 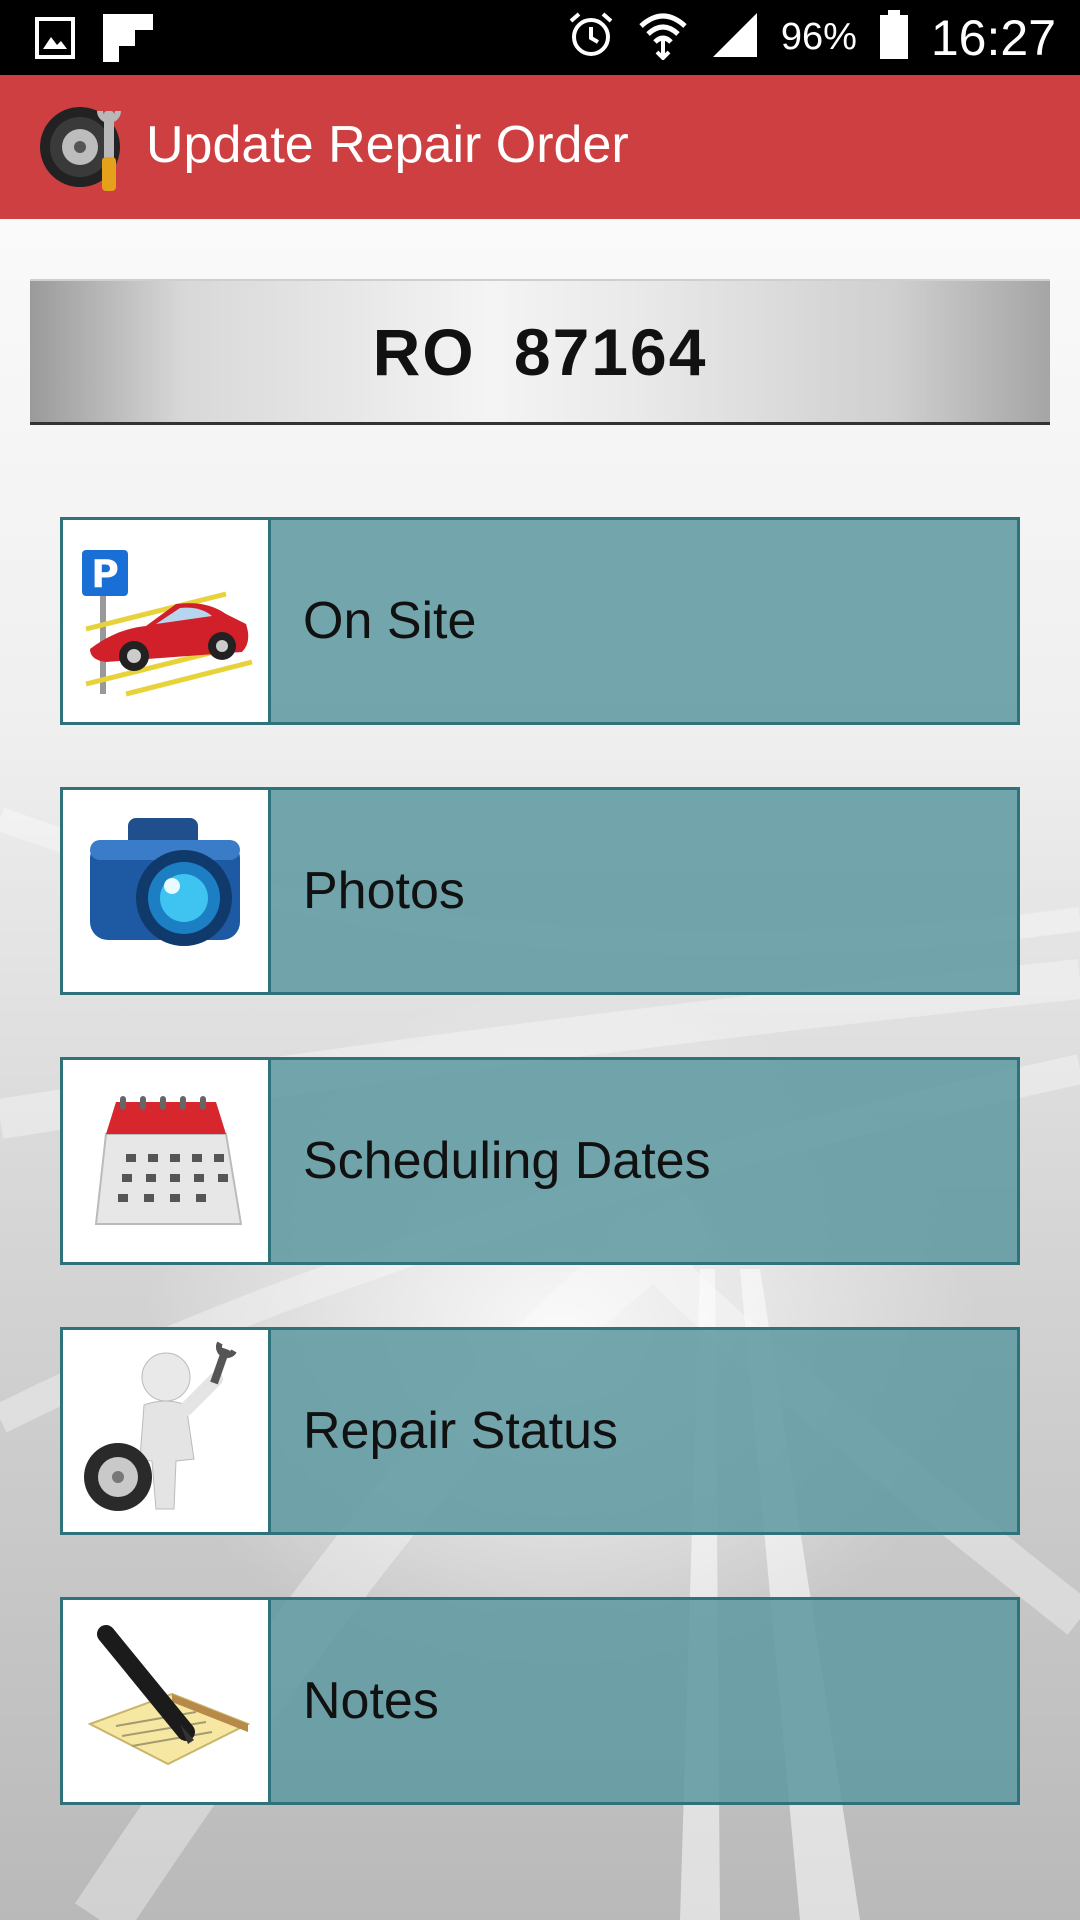 I want to click on tire-wrench-logo-icon, so click(x=85, y=147).